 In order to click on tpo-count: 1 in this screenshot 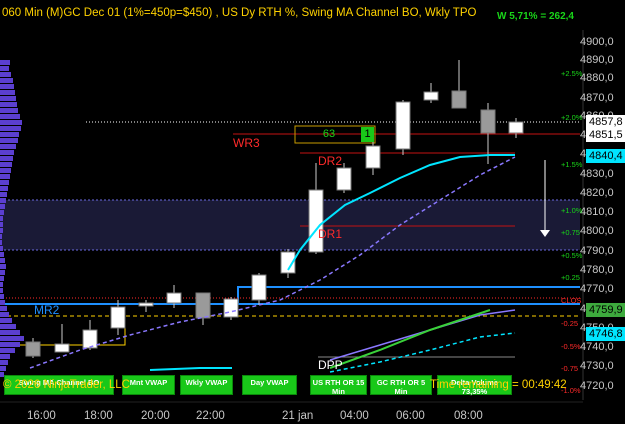, I will do `click(367, 134)`.